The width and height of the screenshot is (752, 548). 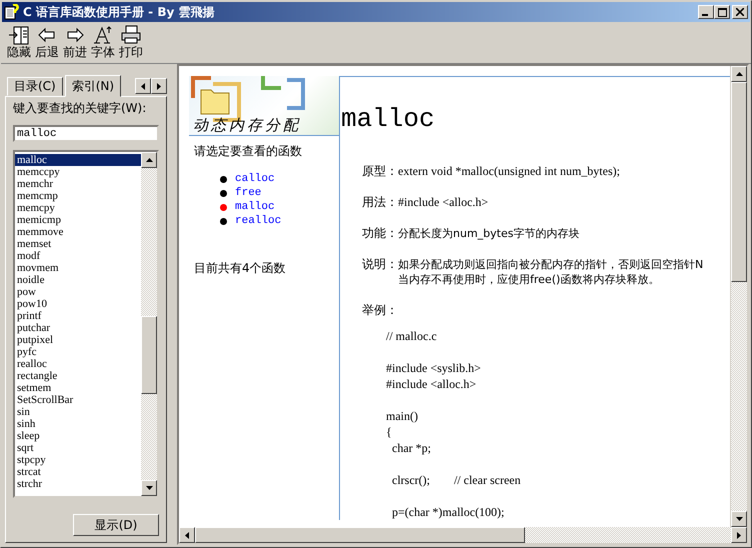 What do you see at coordinates (78, 364) in the screenshot?
I see `list-item: realloc` at bounding box center [78, 364].